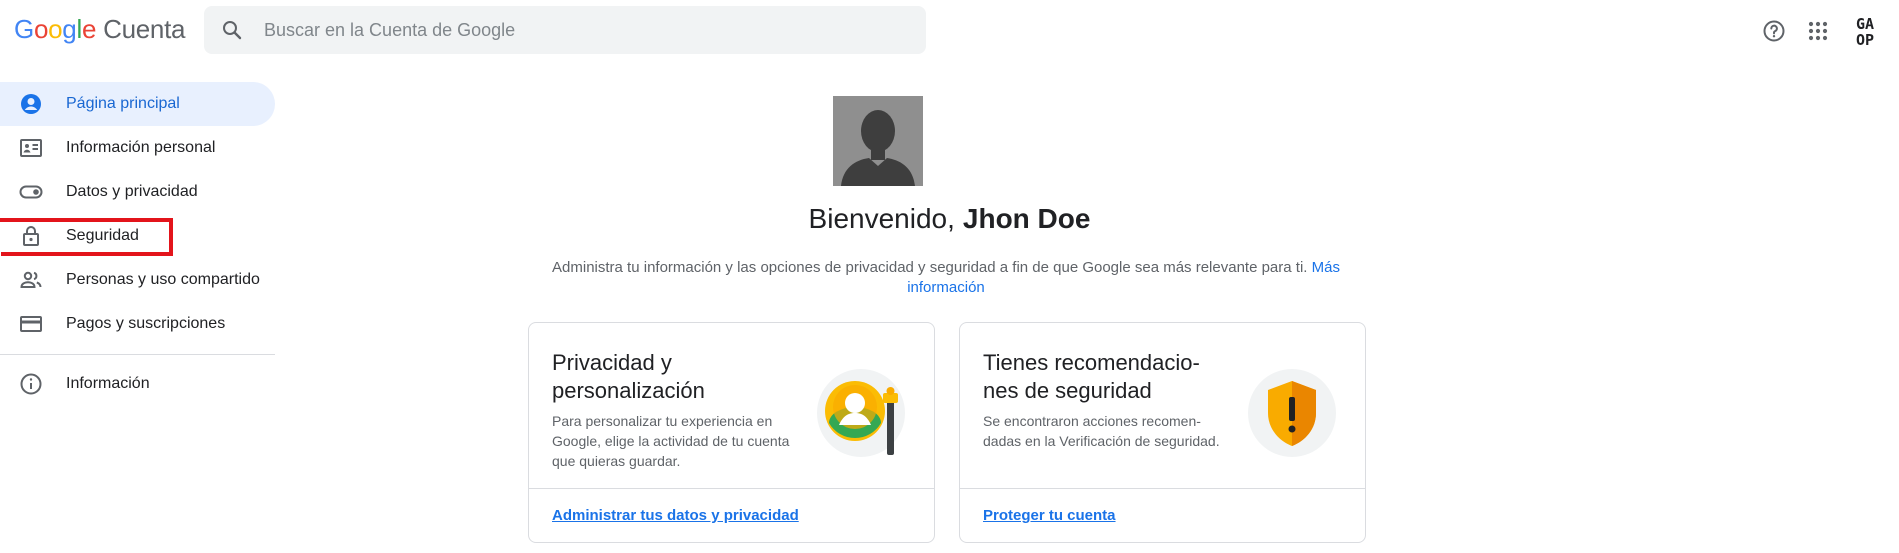 Image resolution: width=1899 pixels, height=553 pixels. Describe the element at coordinates (1091, 376) in the screenshot. I see `card-title: Tienes recomendacio-nes de seguridad` at that location.